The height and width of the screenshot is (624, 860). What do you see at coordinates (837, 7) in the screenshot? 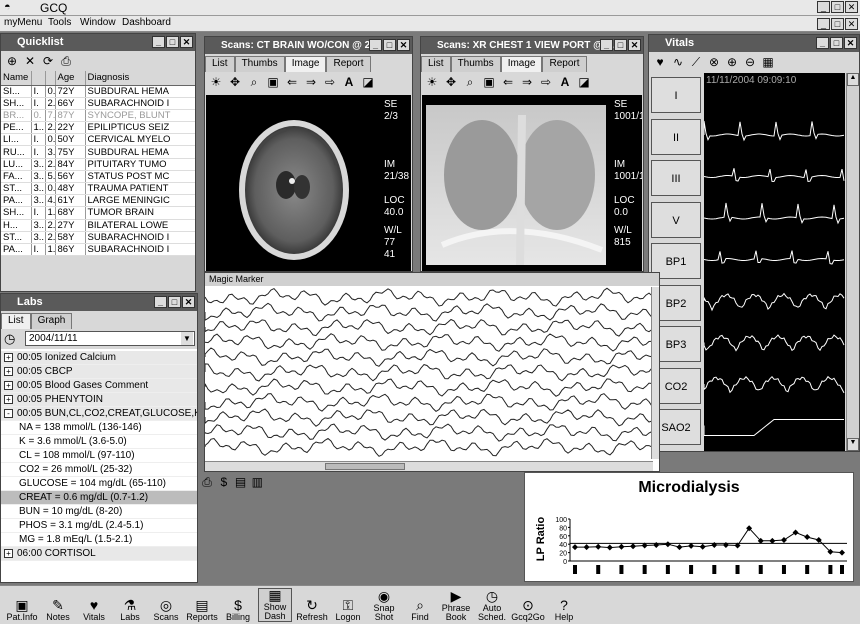
I see `maximize-button: □` at bounding box center [837, 7].